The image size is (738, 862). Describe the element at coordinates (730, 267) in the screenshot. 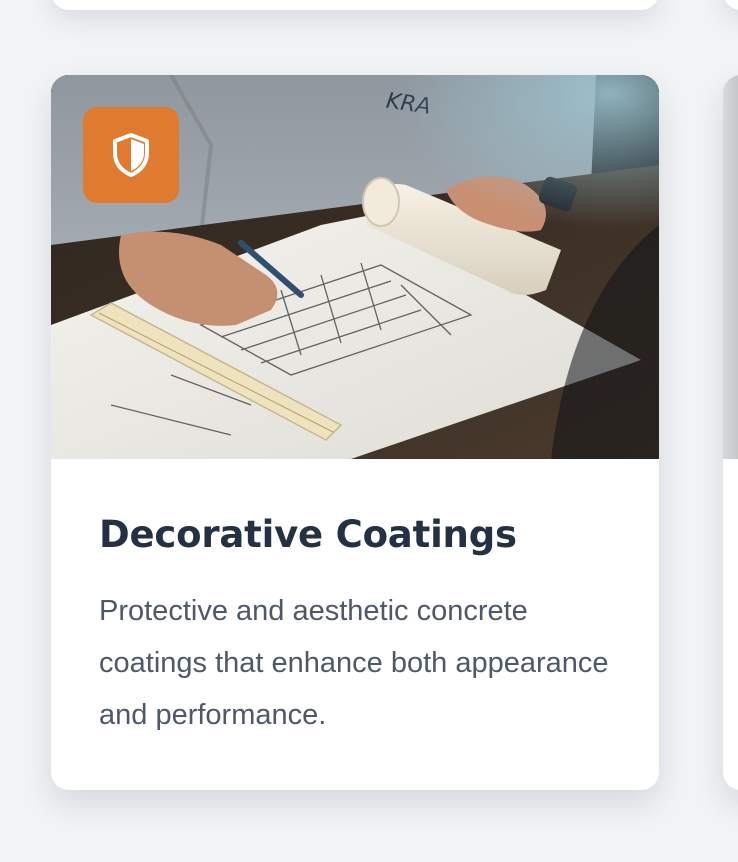

I see `next-card-image` at that location.